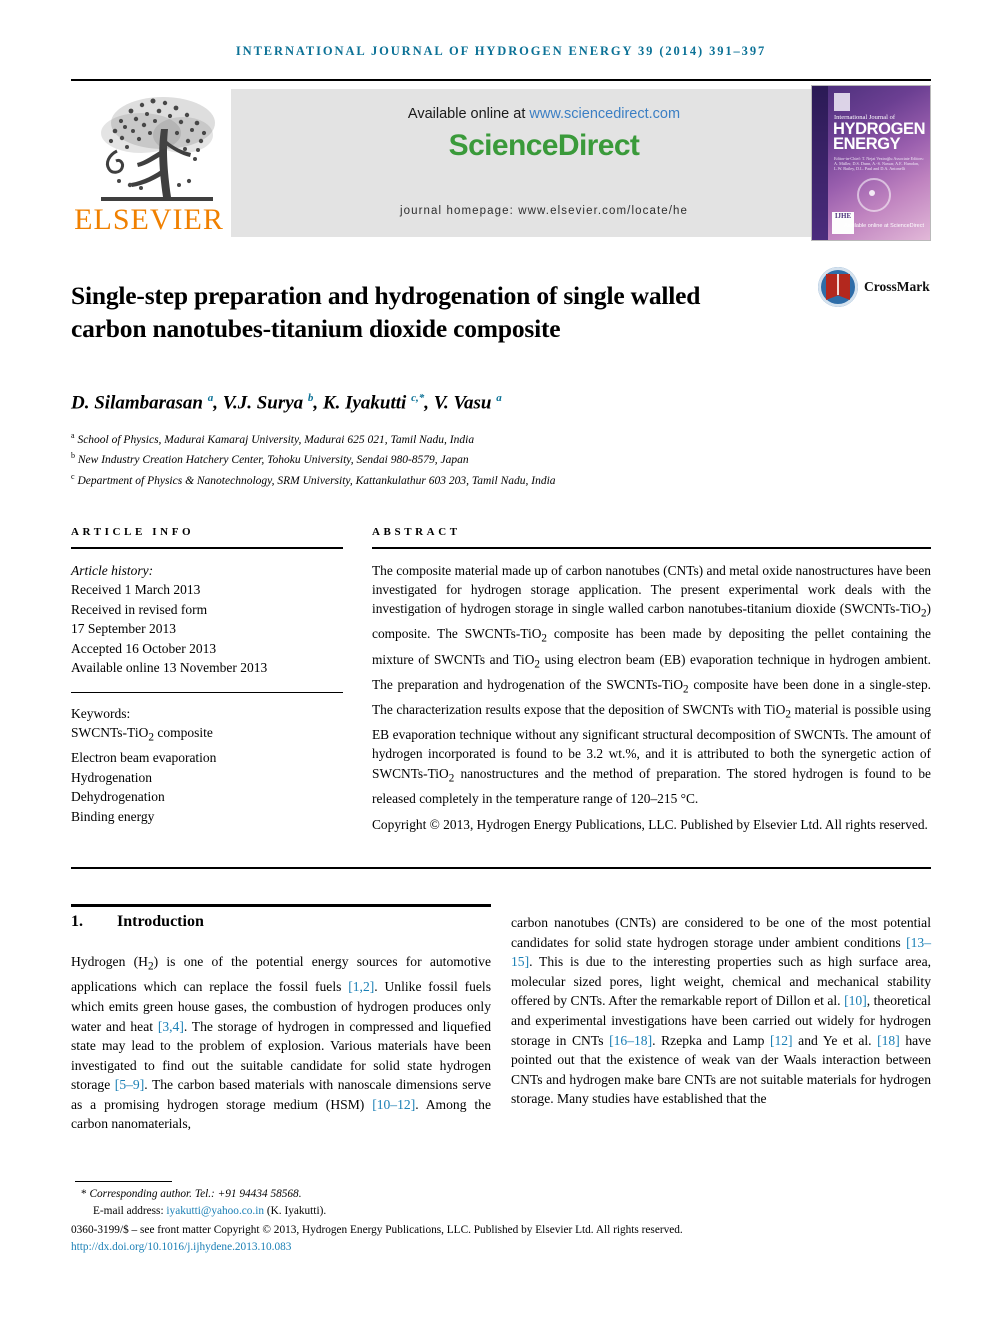  What do you see at coordinates (144, 648) in the screenshot?
I see `history-item: Accepted 16 October 2013` at bounding box center [144, 648].